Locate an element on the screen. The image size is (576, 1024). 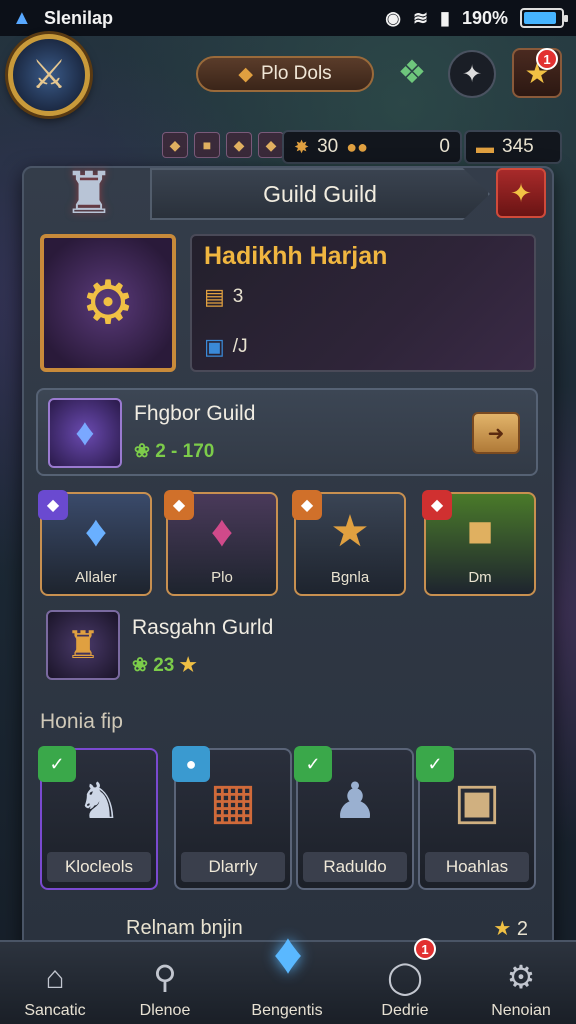
nav-item-chat: ◯ Dedrie is located at coordinates (405, 985).